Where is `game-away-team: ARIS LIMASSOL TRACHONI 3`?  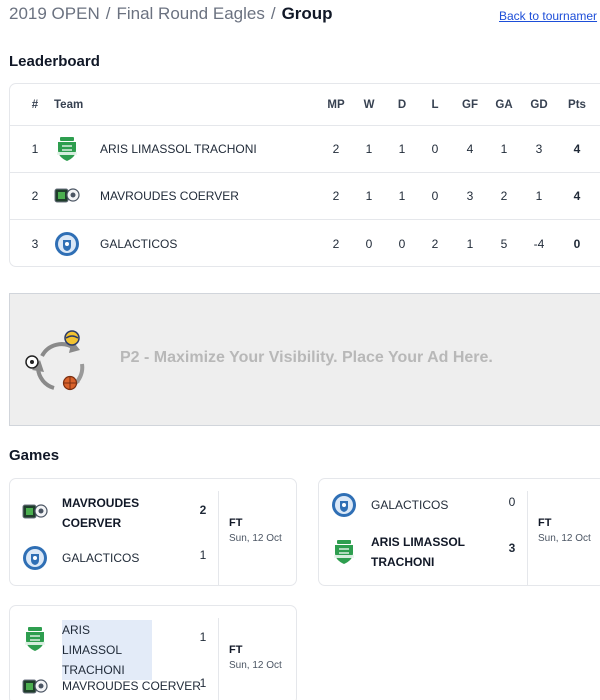 game-away-team: ARIS LIMASSOL TRACHONI 3 is located at coordinates (423, 553).